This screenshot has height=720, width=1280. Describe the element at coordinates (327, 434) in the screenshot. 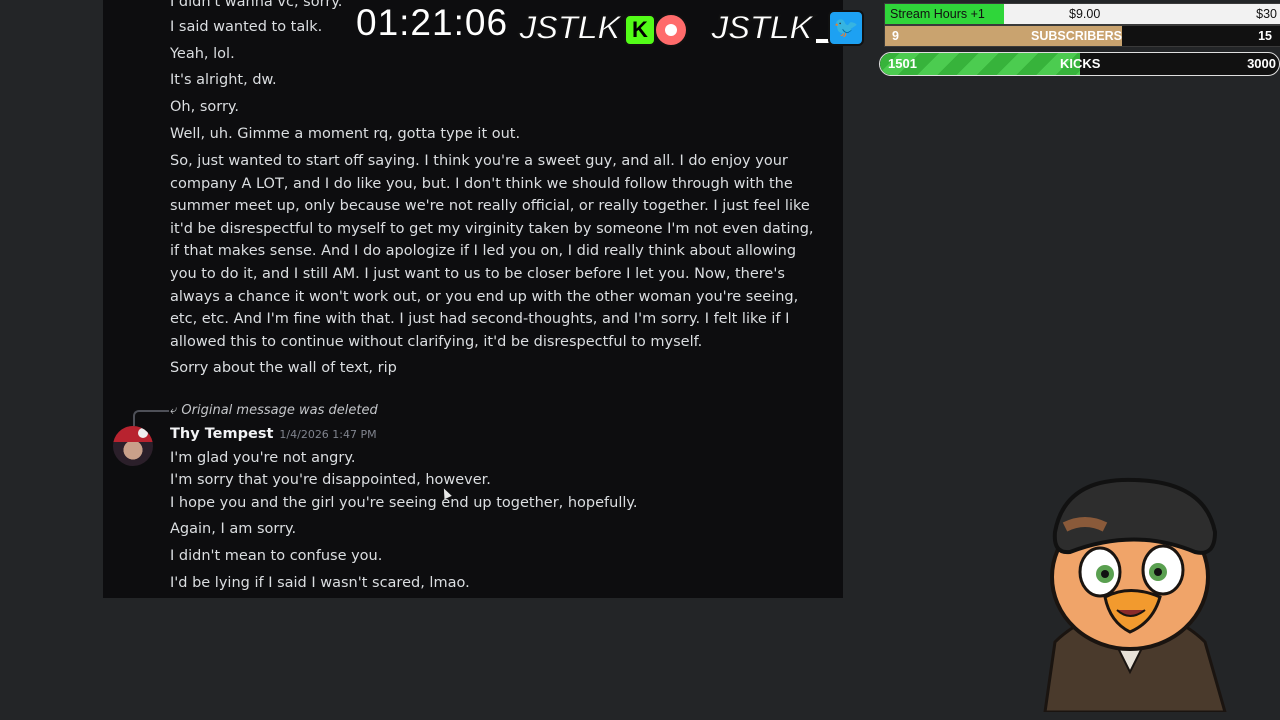

I see `message-timestamp: 1/4/2026 1:47 PM` at that location.